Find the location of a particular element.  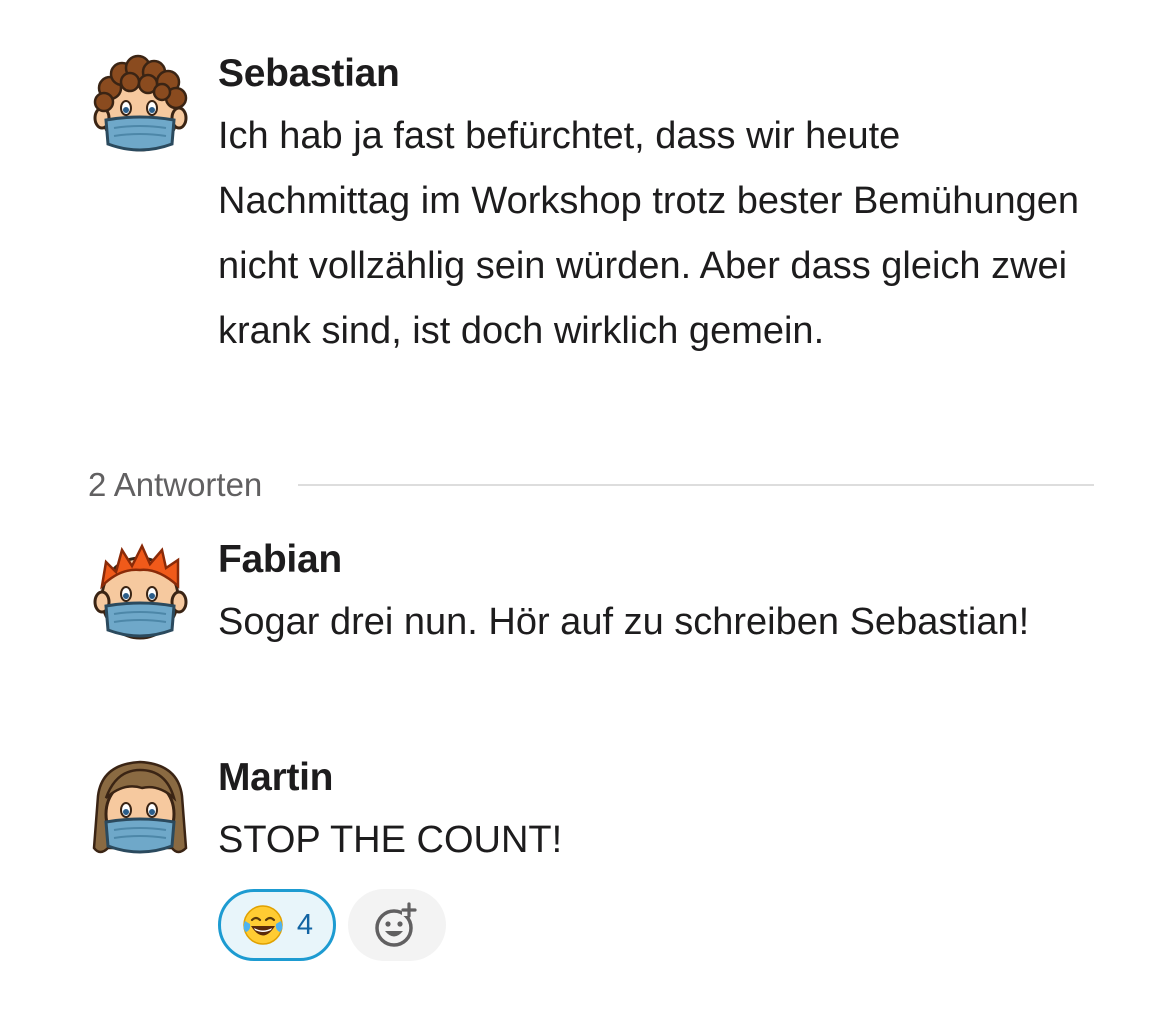

avatar-fabian is located at coordinates (140, 590).